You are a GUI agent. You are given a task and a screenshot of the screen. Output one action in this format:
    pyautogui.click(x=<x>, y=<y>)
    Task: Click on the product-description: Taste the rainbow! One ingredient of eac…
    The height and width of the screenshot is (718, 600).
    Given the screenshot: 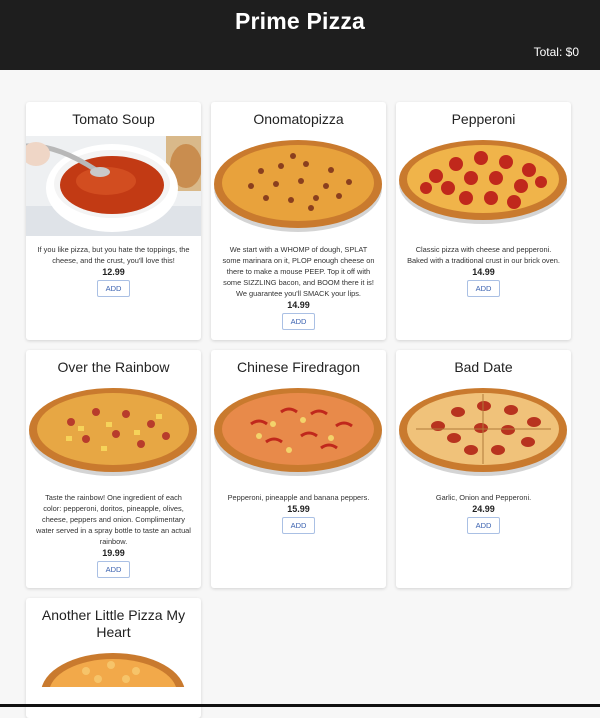 What is the action you would take?
    pyautogui.click(x=113, y=519)
    